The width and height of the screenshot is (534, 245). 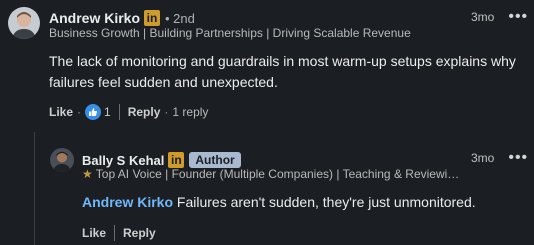 I want to click on comment-author-name: Andrew Kirko, so click(x=94, y=18).